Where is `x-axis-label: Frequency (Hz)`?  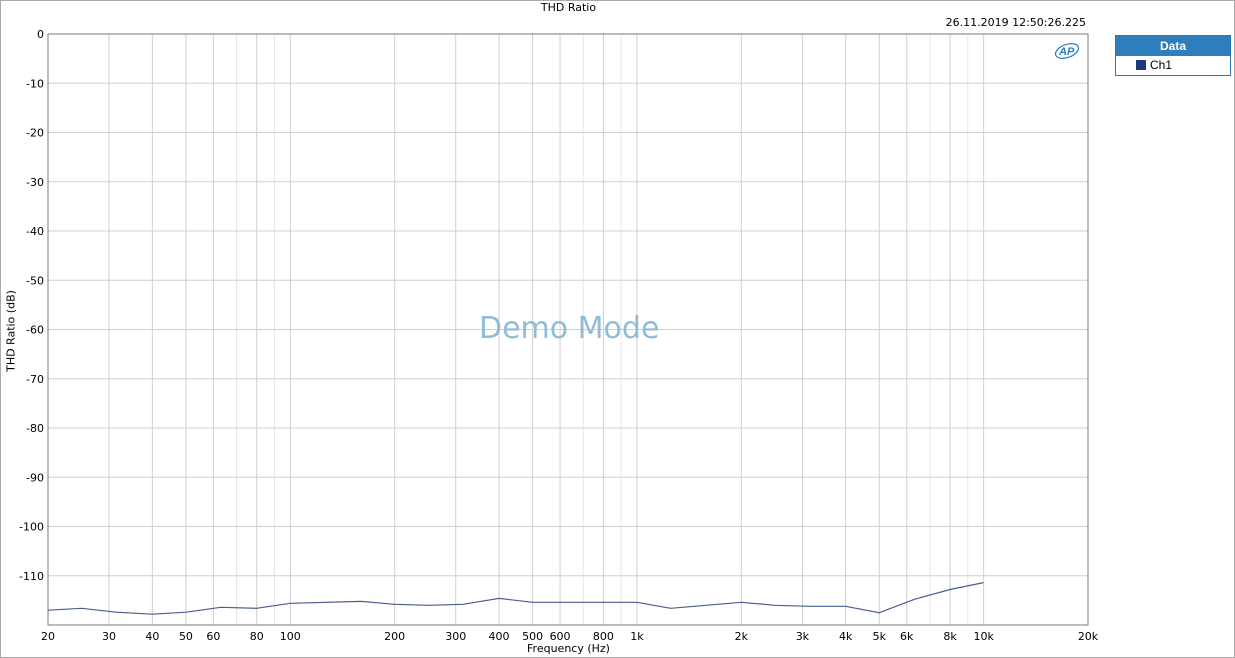 x-axis-label: Frequency (Hz) is located at coordinates (568, 648).